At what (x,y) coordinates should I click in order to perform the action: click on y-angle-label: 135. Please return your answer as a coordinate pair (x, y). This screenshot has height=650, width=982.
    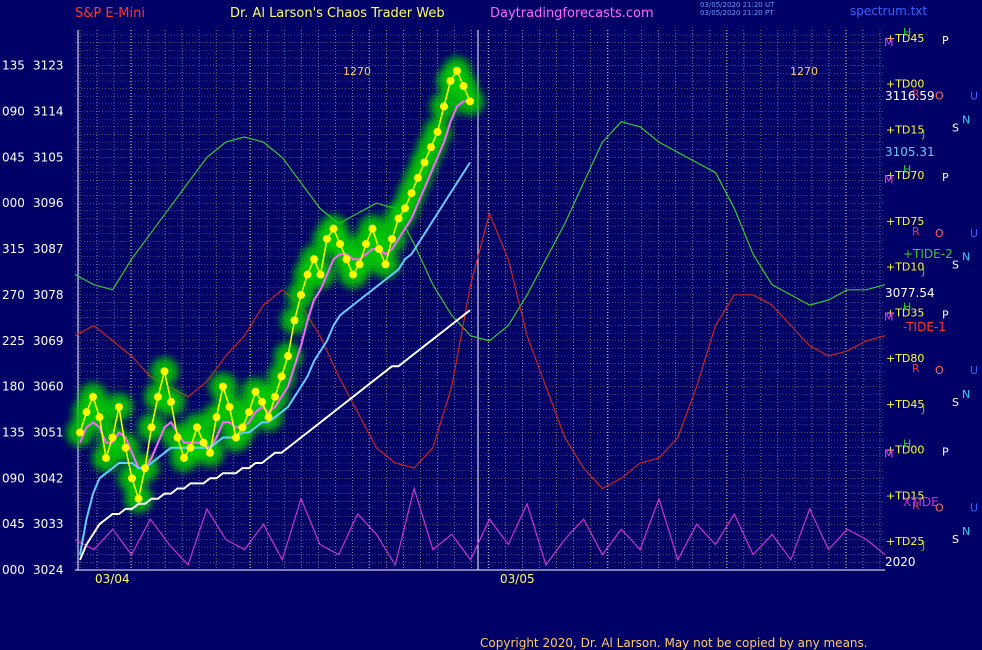
    Looking at the image, I should click on (13, 432).